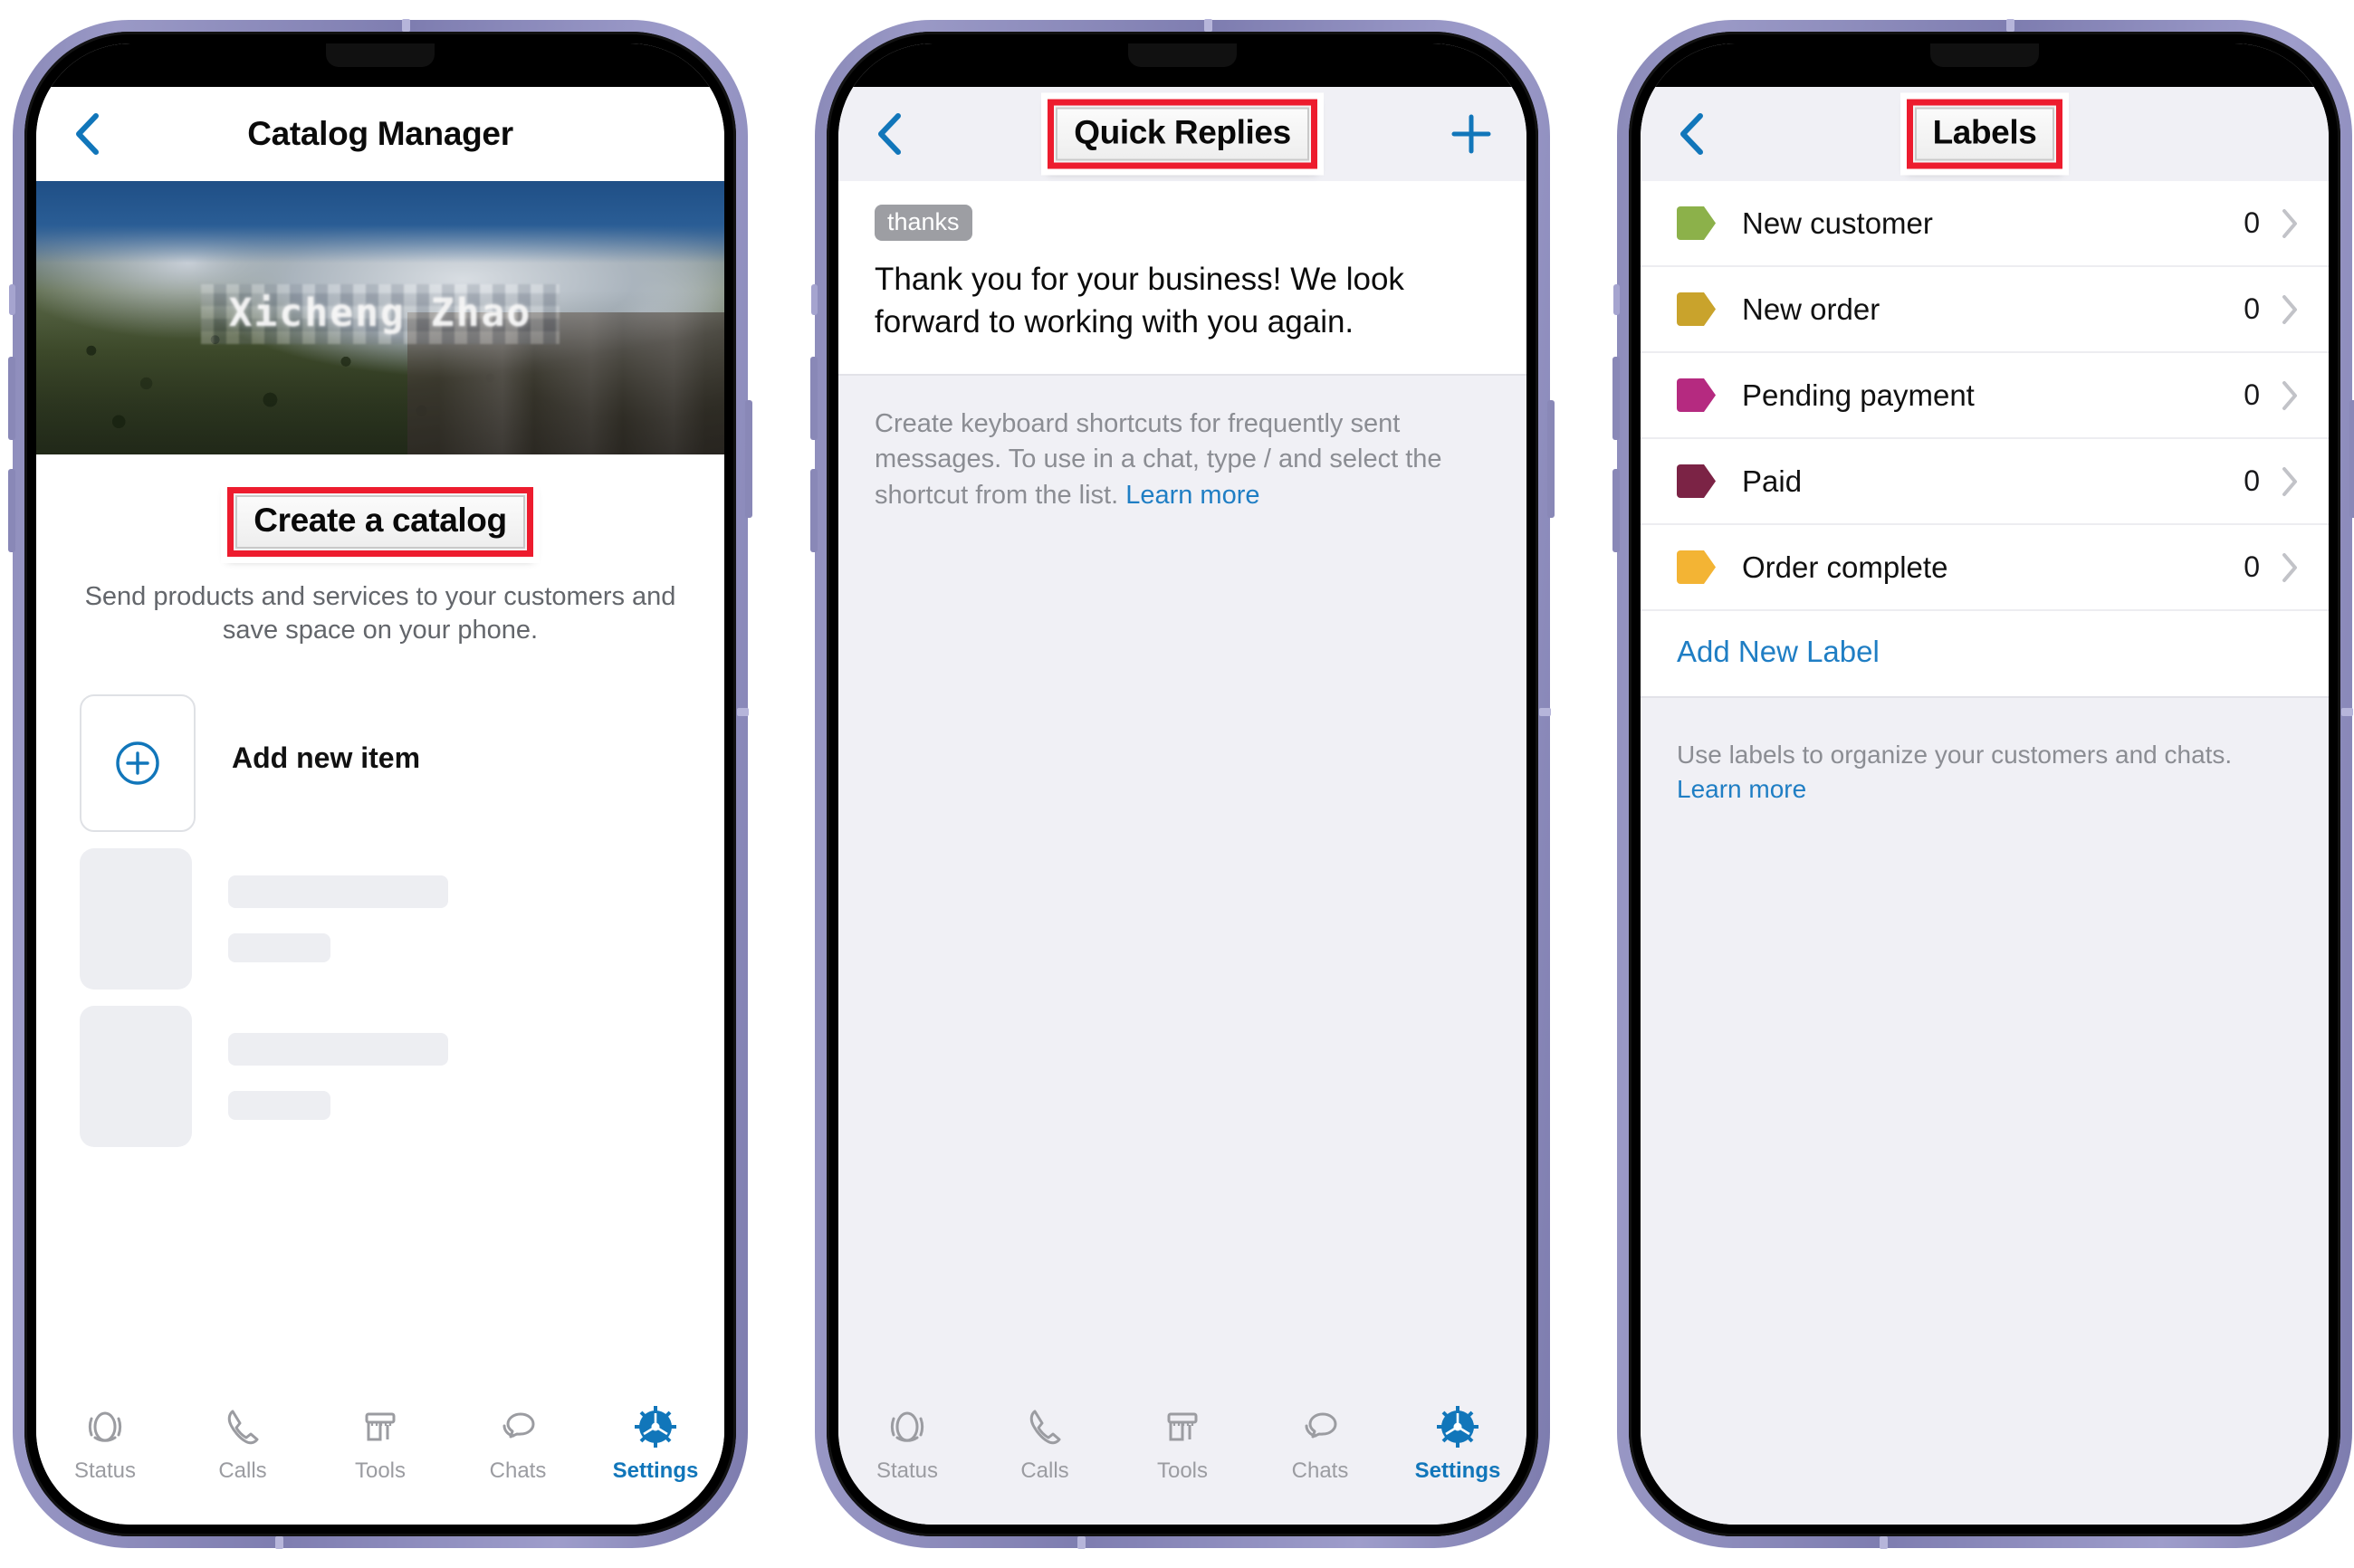 The height and width of the screenshot is (1568, 2354). I want to click on plus-icon, so click(1471, 134).